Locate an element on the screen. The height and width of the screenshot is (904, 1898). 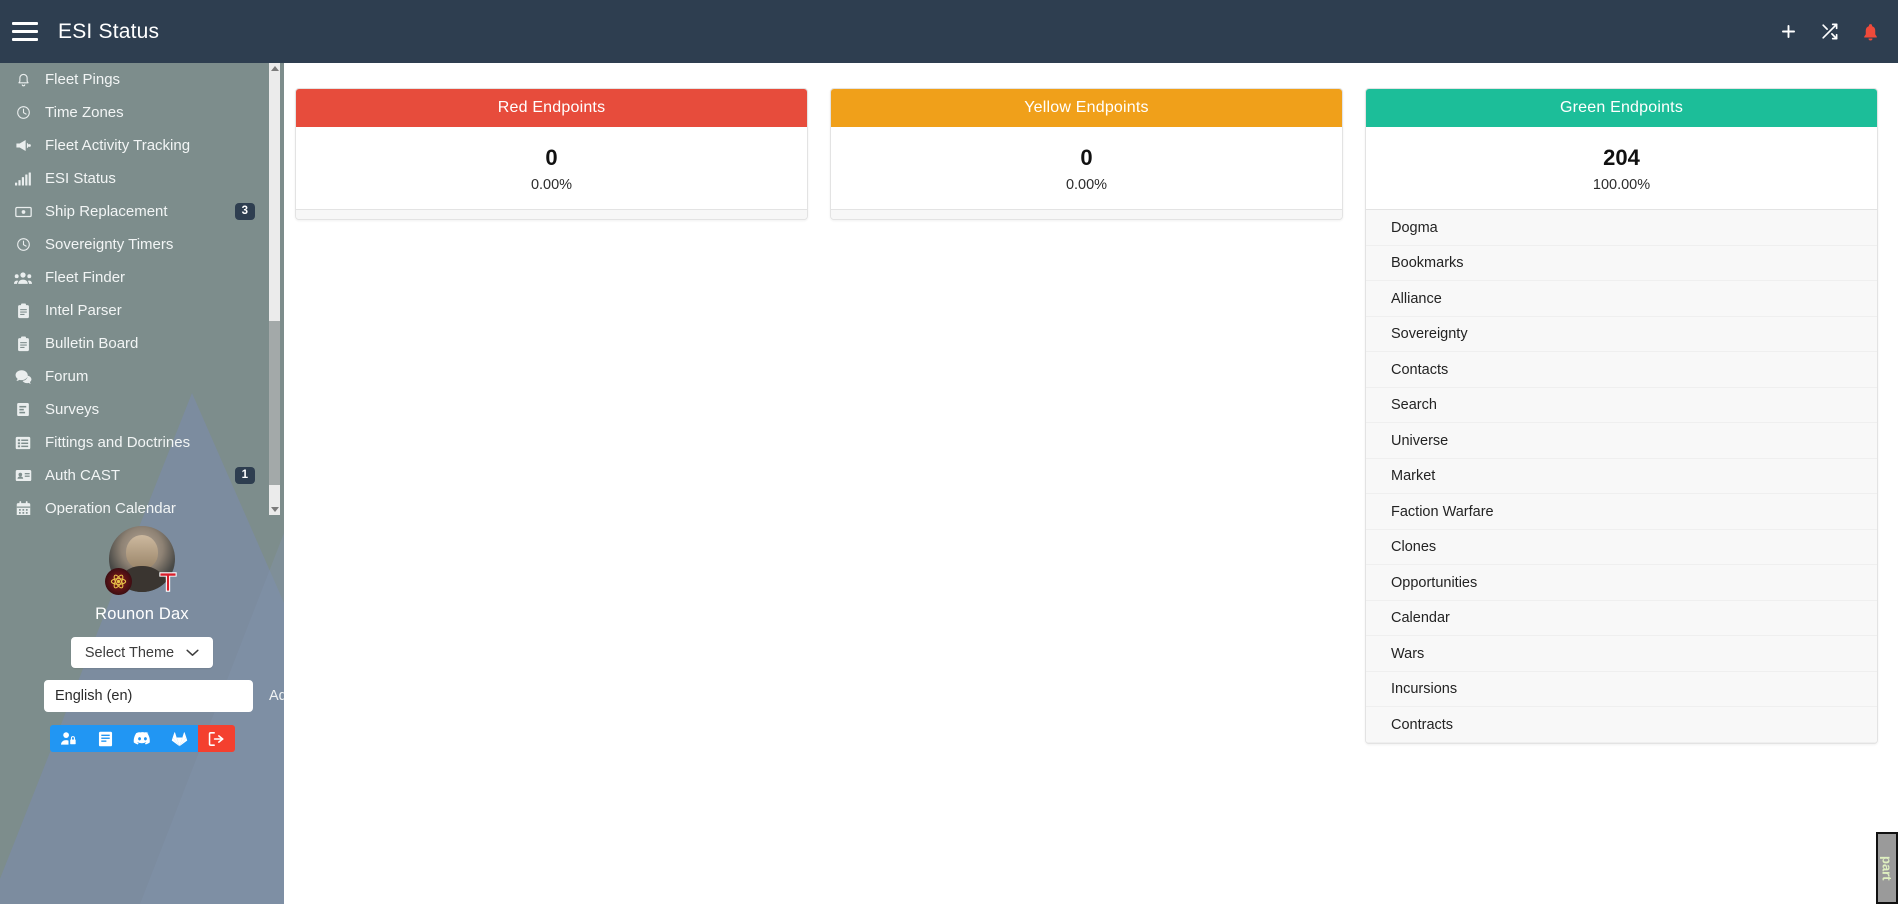
endpoint-card: Yellow Endpoints 0 0.00% is located at coordinates (1086, 154).